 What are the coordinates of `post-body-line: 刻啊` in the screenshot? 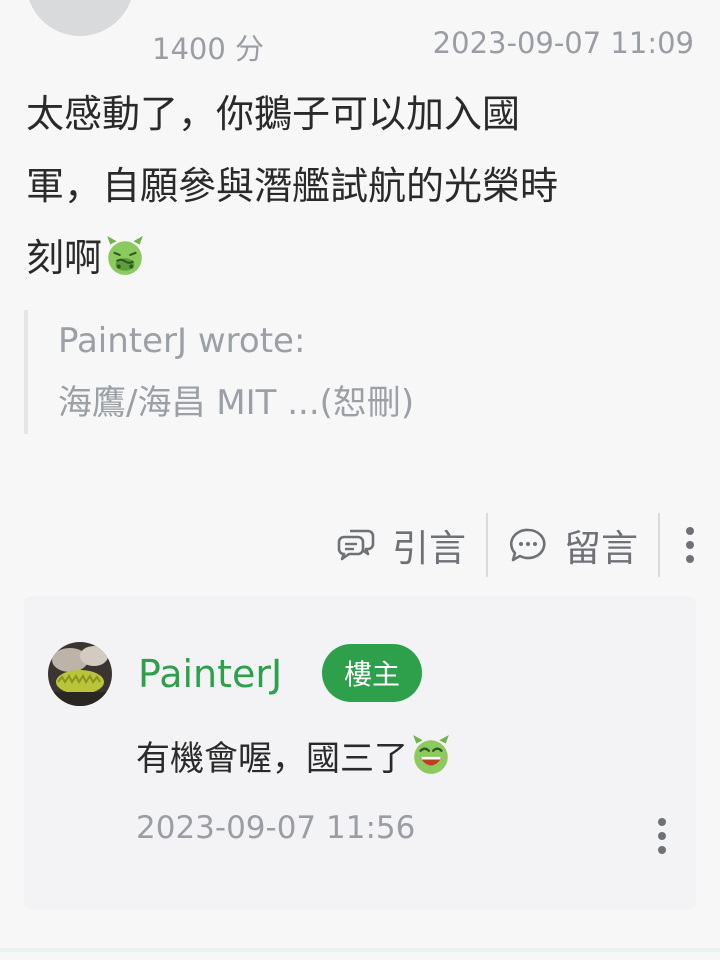 It's located at (356, 258).